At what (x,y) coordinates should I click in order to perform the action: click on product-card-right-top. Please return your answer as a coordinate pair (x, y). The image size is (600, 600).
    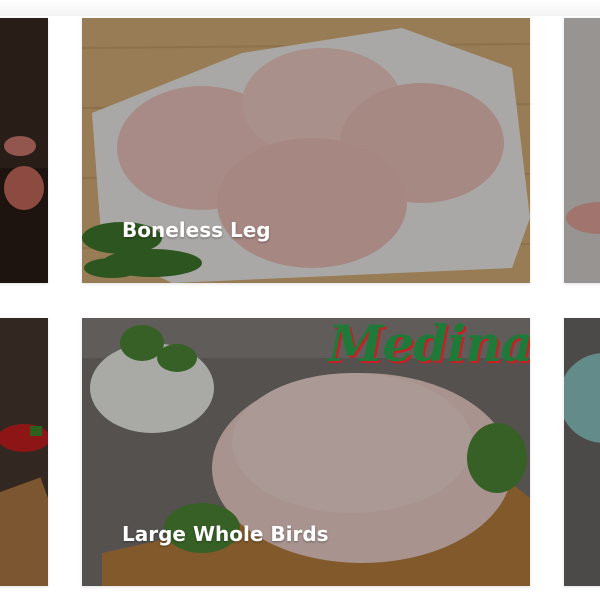
    Looking at the image, I should click on (582, 150).